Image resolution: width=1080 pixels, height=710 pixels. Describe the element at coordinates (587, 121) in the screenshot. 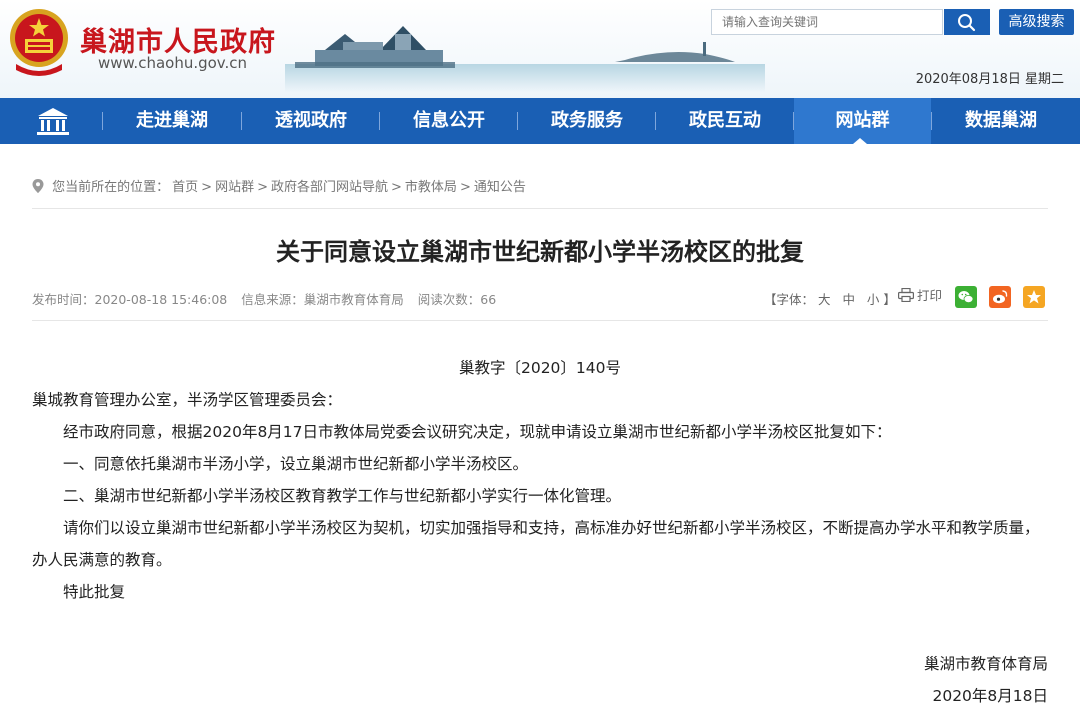

I see `nav-item-services: 政务服务` at that location.